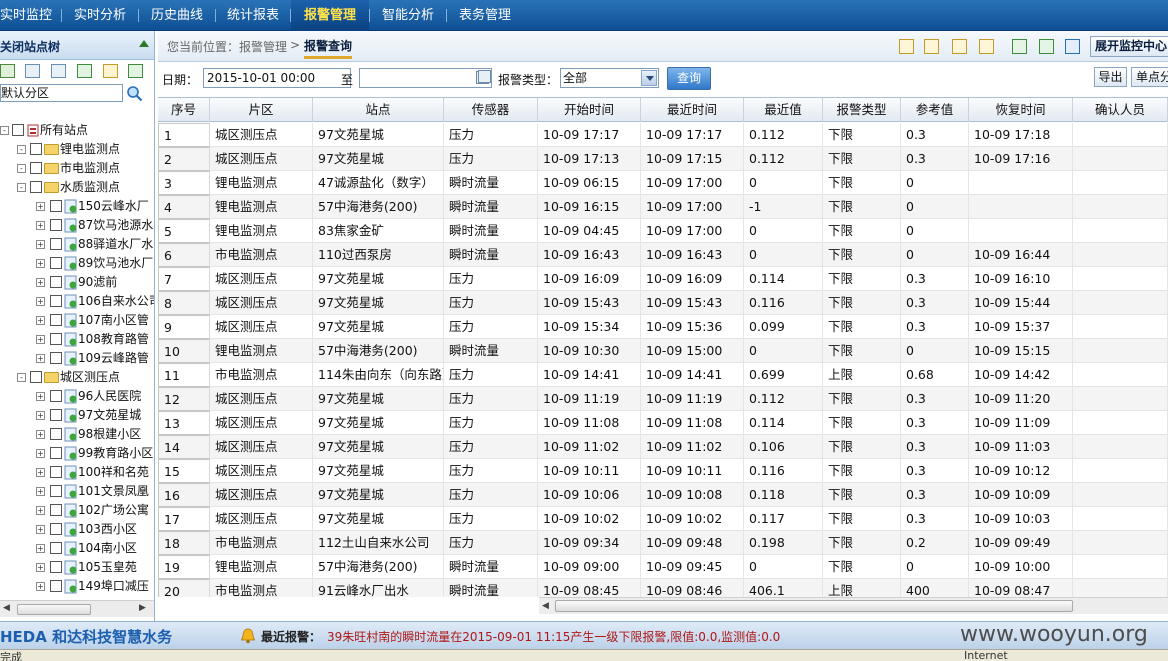 The width and height of the screenshot is (1168, 661). I want to click on export-button: 导出, so click(1110, 77).